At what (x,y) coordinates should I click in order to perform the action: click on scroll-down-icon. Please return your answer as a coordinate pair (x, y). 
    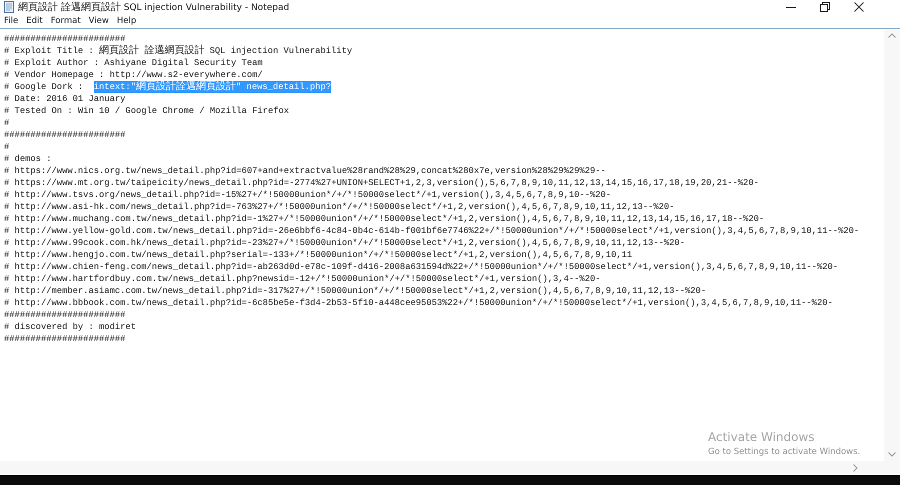
    Looking at the image, I should click on (892, 454).